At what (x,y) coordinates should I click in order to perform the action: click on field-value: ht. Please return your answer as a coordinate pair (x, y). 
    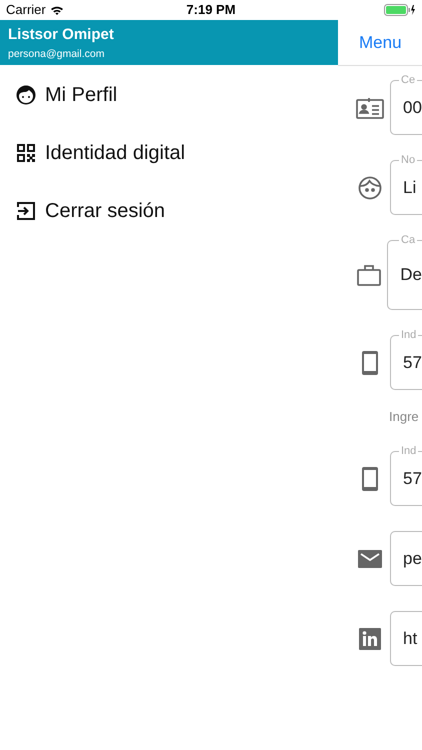
    Looking at the image, I should click on (410, 639).